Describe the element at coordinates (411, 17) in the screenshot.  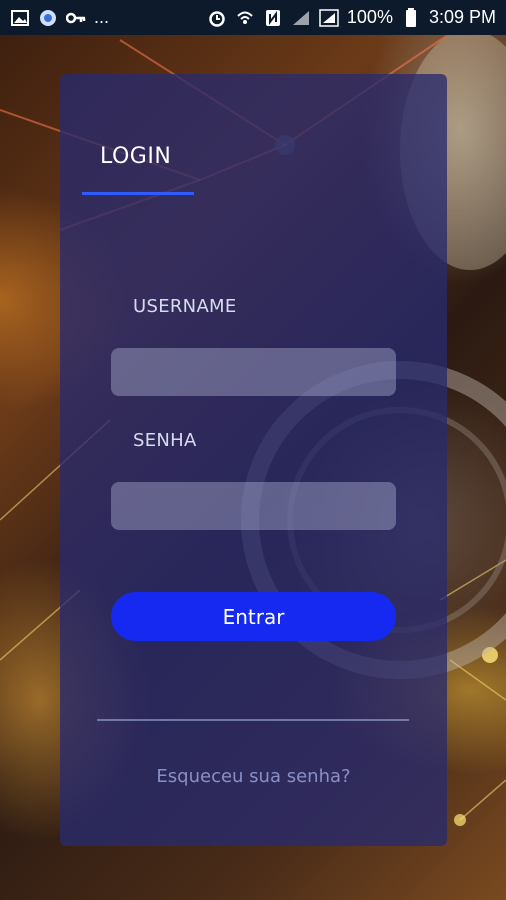
I see `battery-icon` at that location.